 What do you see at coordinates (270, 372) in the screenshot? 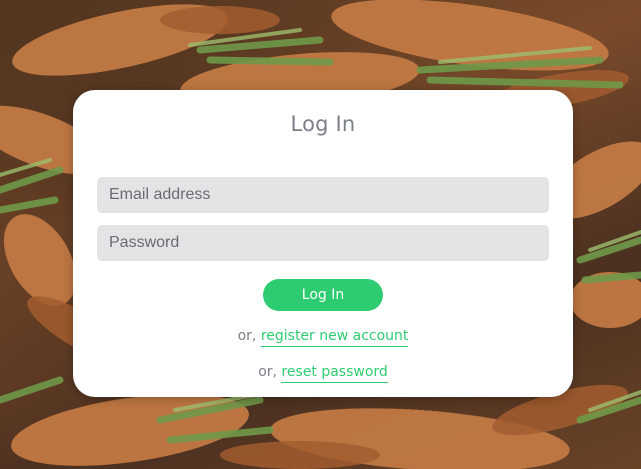
I see `reset-prefix: or,` at bounding box center [270, 372].